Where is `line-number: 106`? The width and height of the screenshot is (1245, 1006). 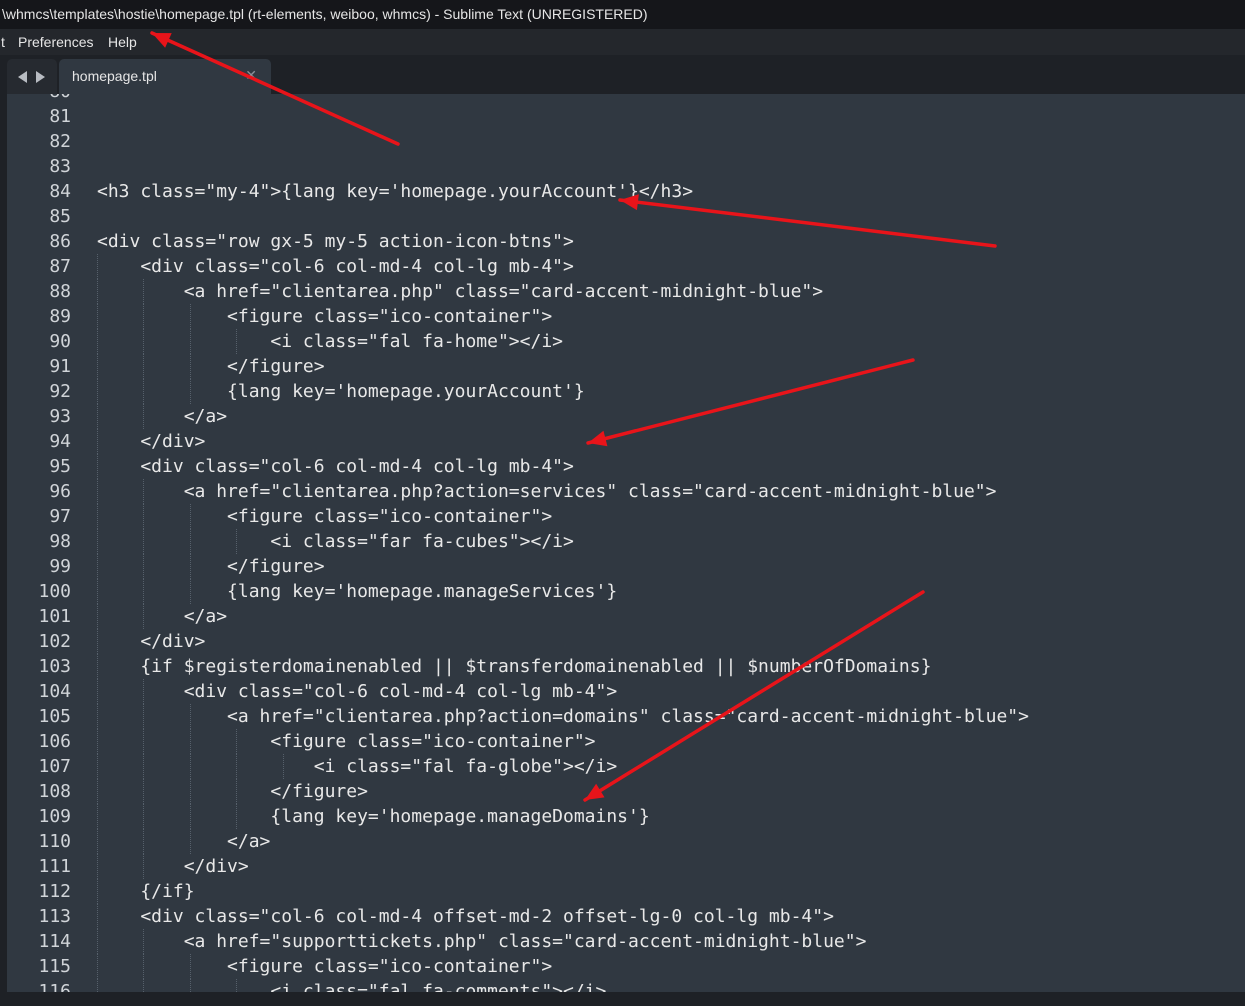
line-number: 106 is located at coordinates (54, 741).